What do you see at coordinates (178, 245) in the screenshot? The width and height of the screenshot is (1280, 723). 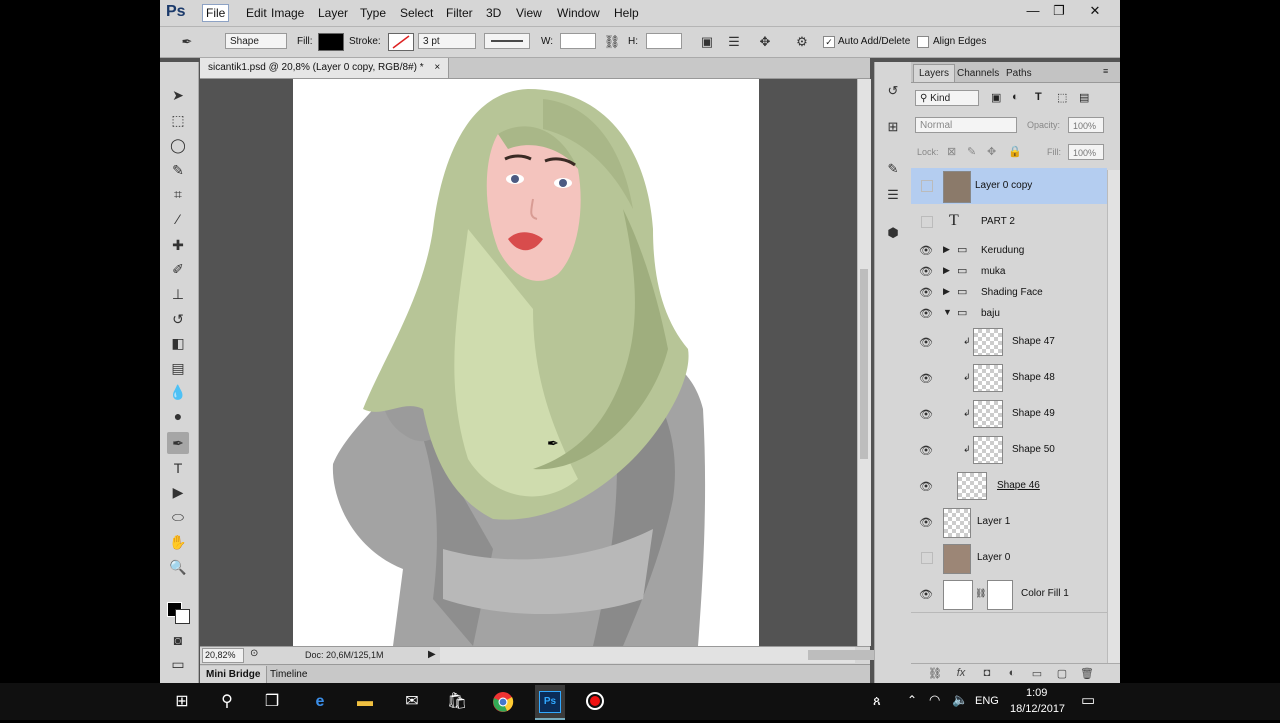 I see `healing-brush-tool-icon: ✚` at bounding box center [178, 245].